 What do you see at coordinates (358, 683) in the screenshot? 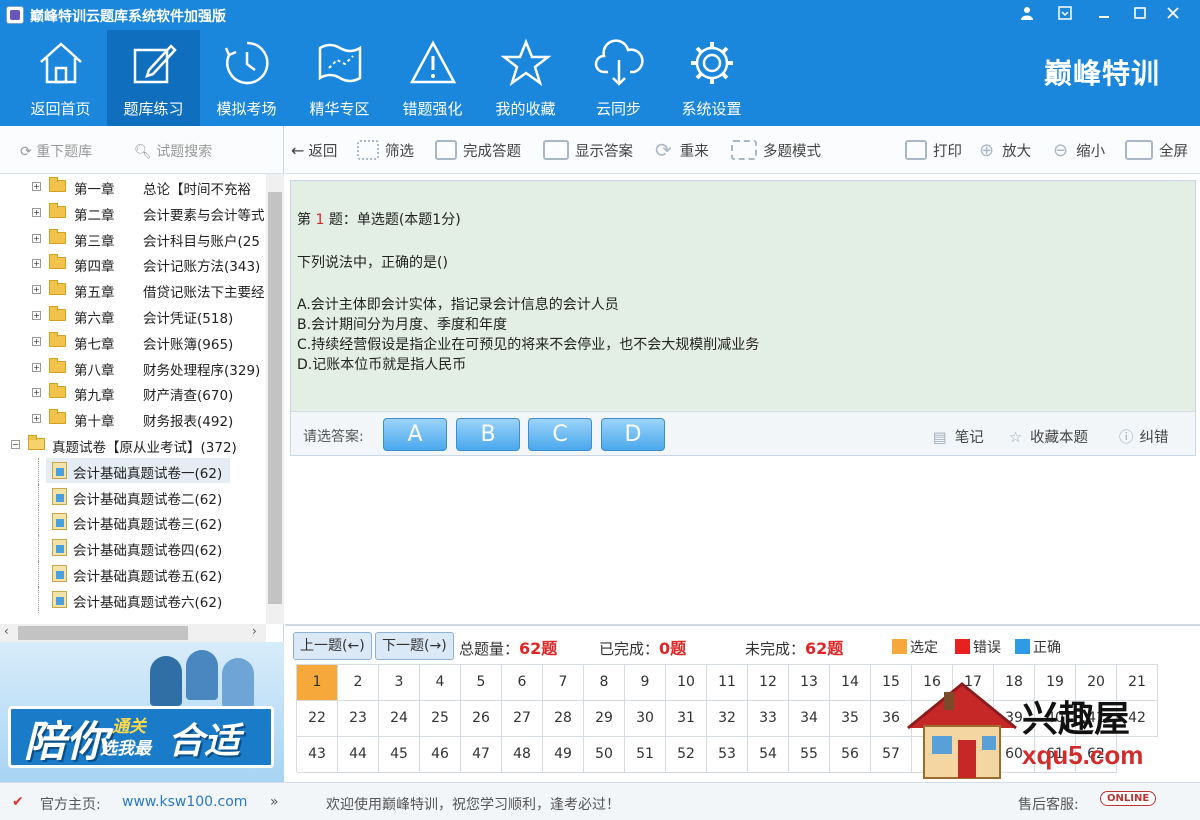
I see `question-cell: 2` at bounding box center [358, 683].